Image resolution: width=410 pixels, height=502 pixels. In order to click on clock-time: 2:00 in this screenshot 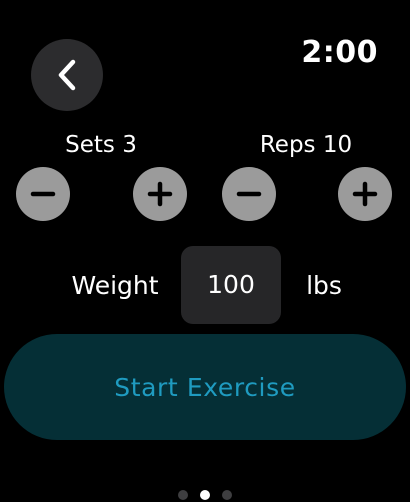, I will do `click(339, 52)`.